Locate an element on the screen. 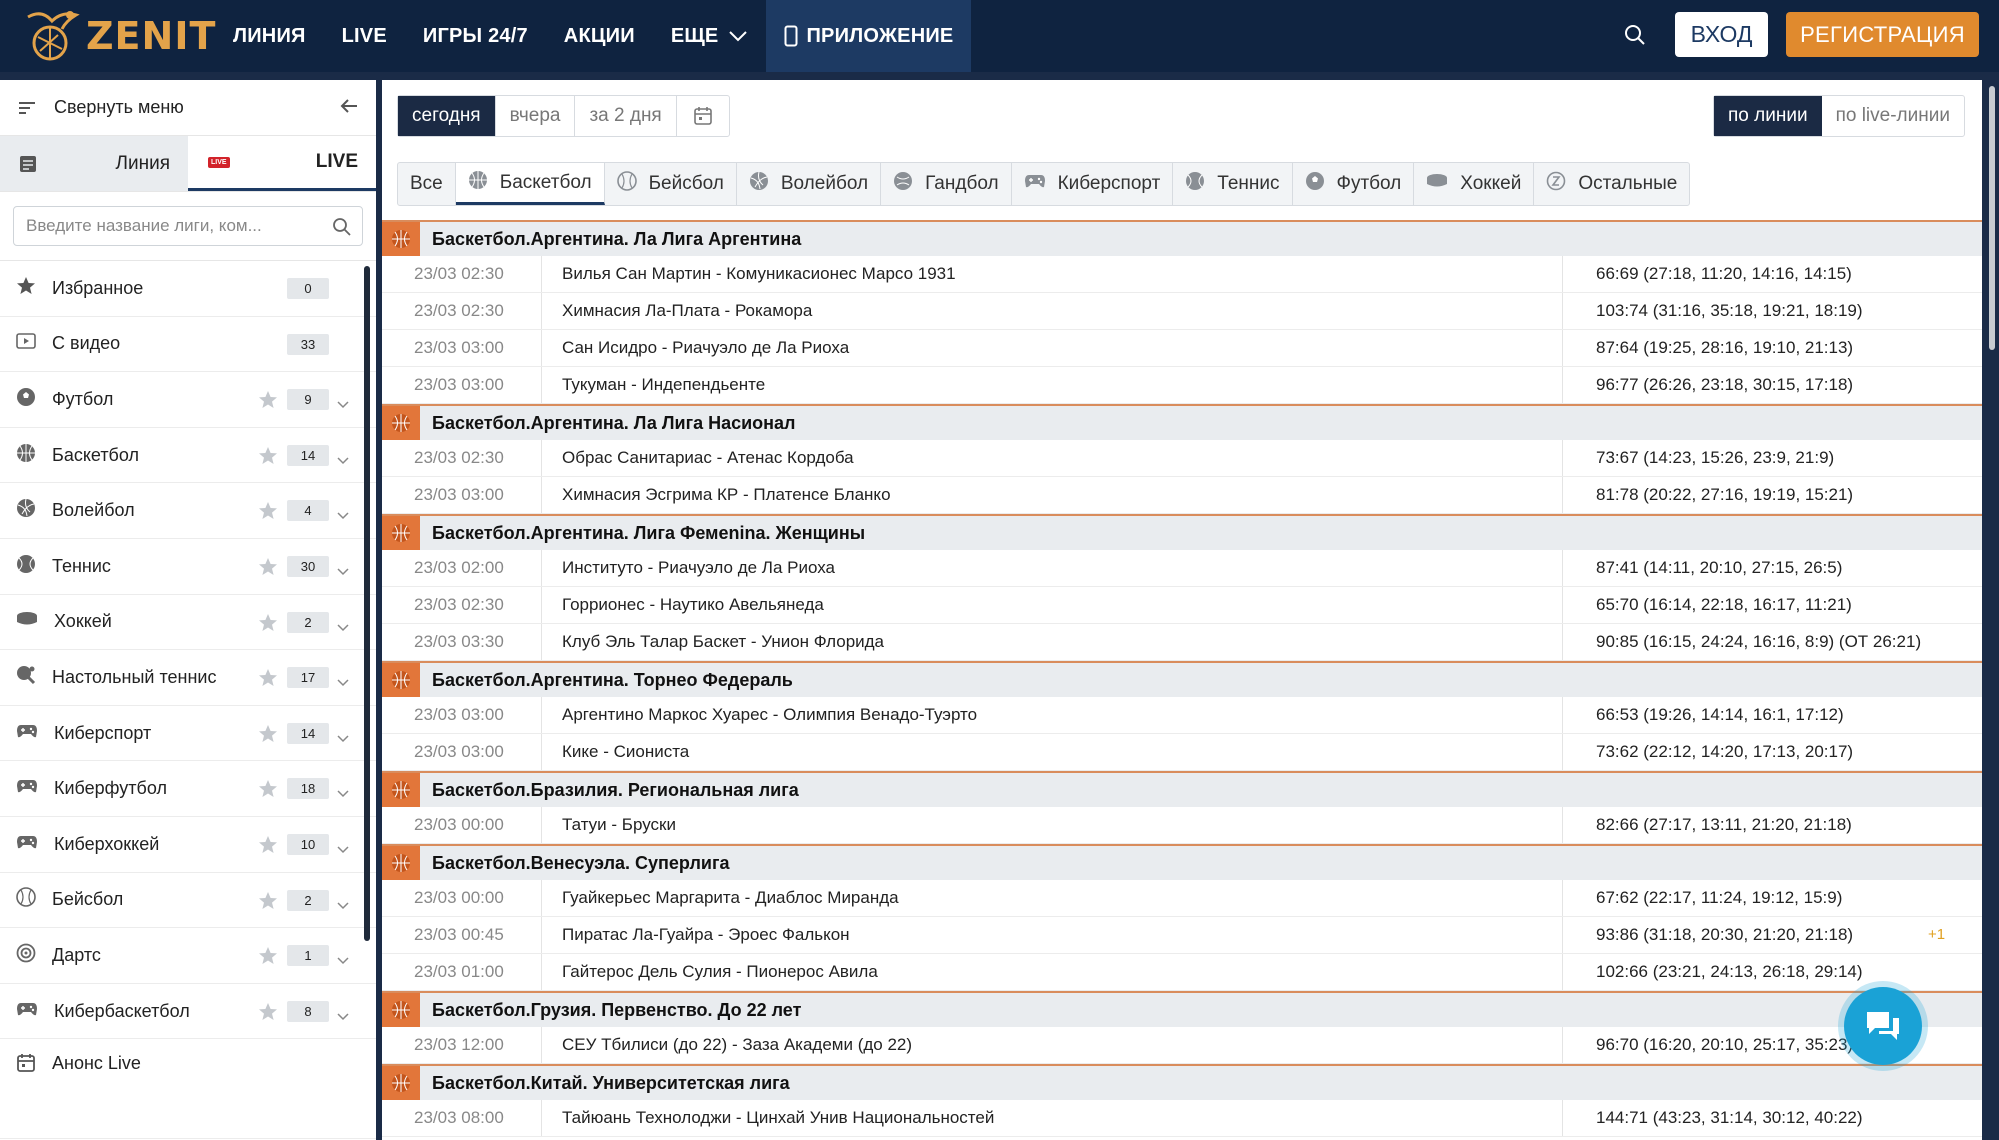 This screenshot has width=1999, height=1140. gamepad-icon is located at coordinates (27, 788).